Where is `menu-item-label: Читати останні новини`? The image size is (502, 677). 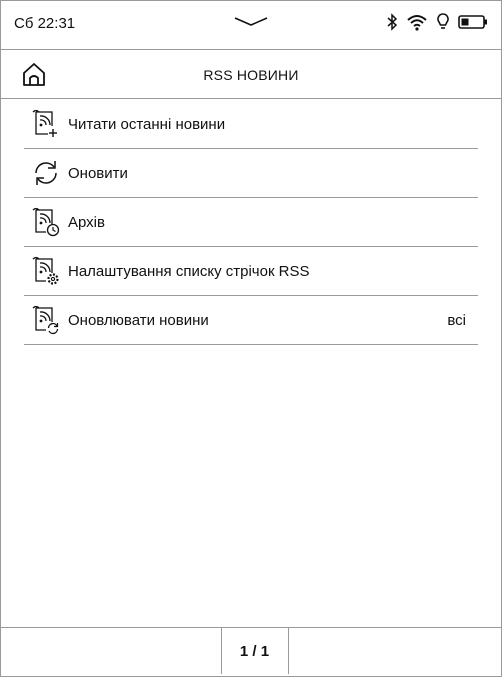 menu-item-label: Читати останні новини is located at coordinates (147, 124).